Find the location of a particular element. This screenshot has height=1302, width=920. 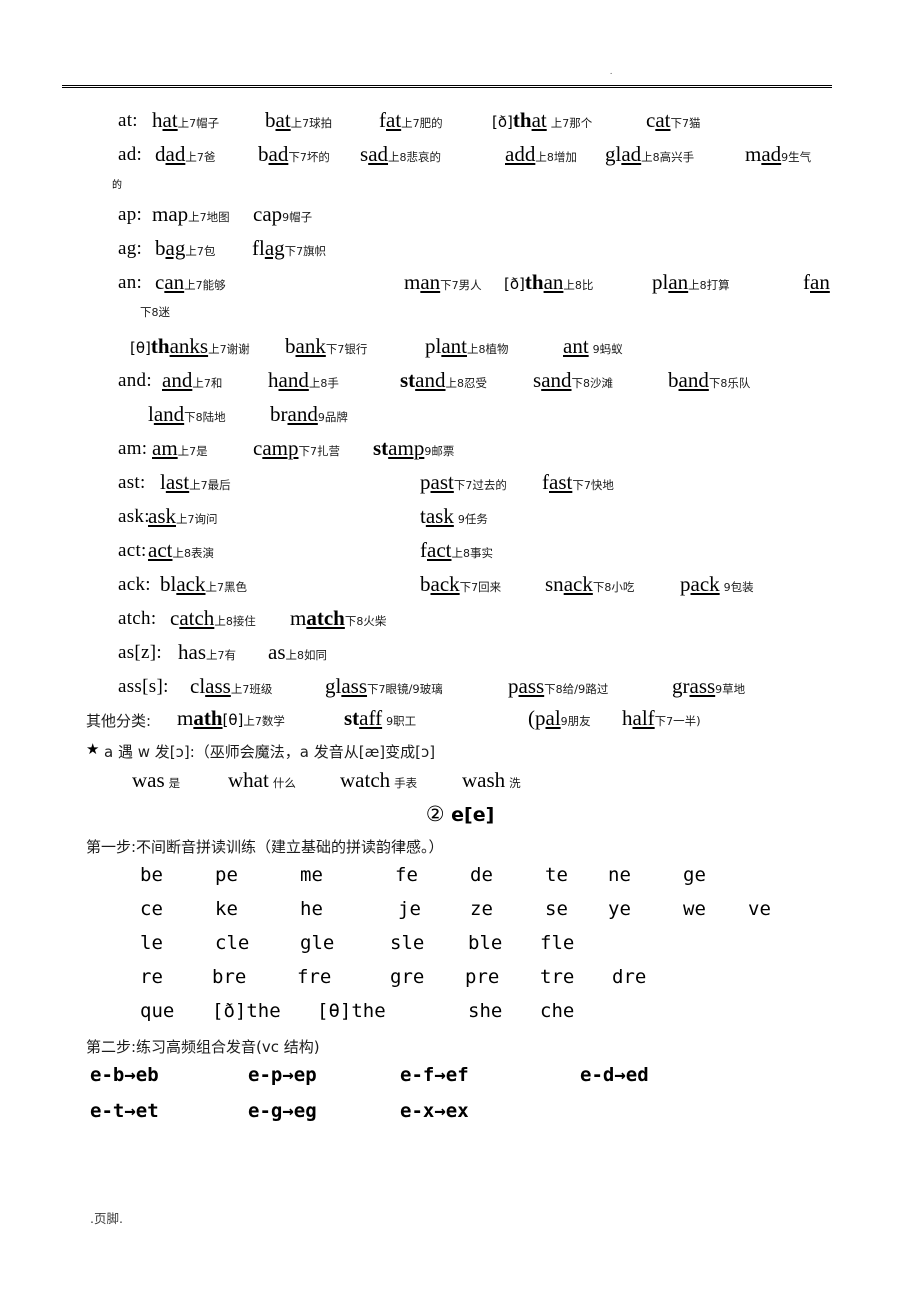

word-group-act: act: act上8表演 fact上8事实 is located at coordinates (460, 555).